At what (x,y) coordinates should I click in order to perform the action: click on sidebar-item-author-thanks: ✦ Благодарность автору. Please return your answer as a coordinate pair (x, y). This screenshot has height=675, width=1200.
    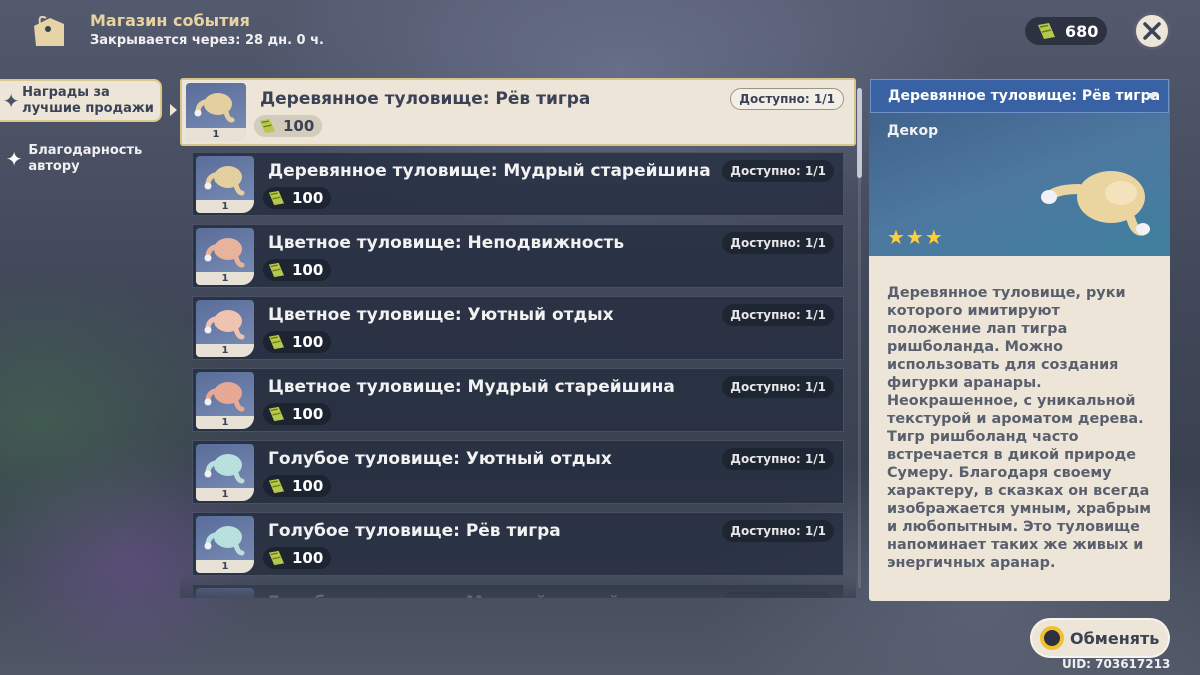
    Looking at the image, I should click on (81, 159).